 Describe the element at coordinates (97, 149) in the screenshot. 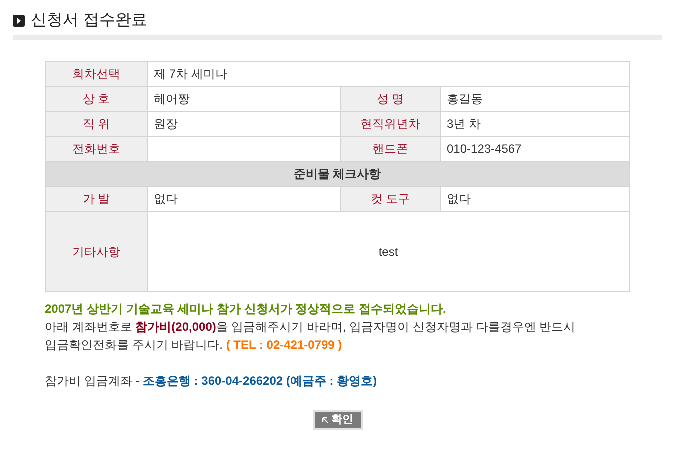

I see `field-label: 전화번호` at that location.